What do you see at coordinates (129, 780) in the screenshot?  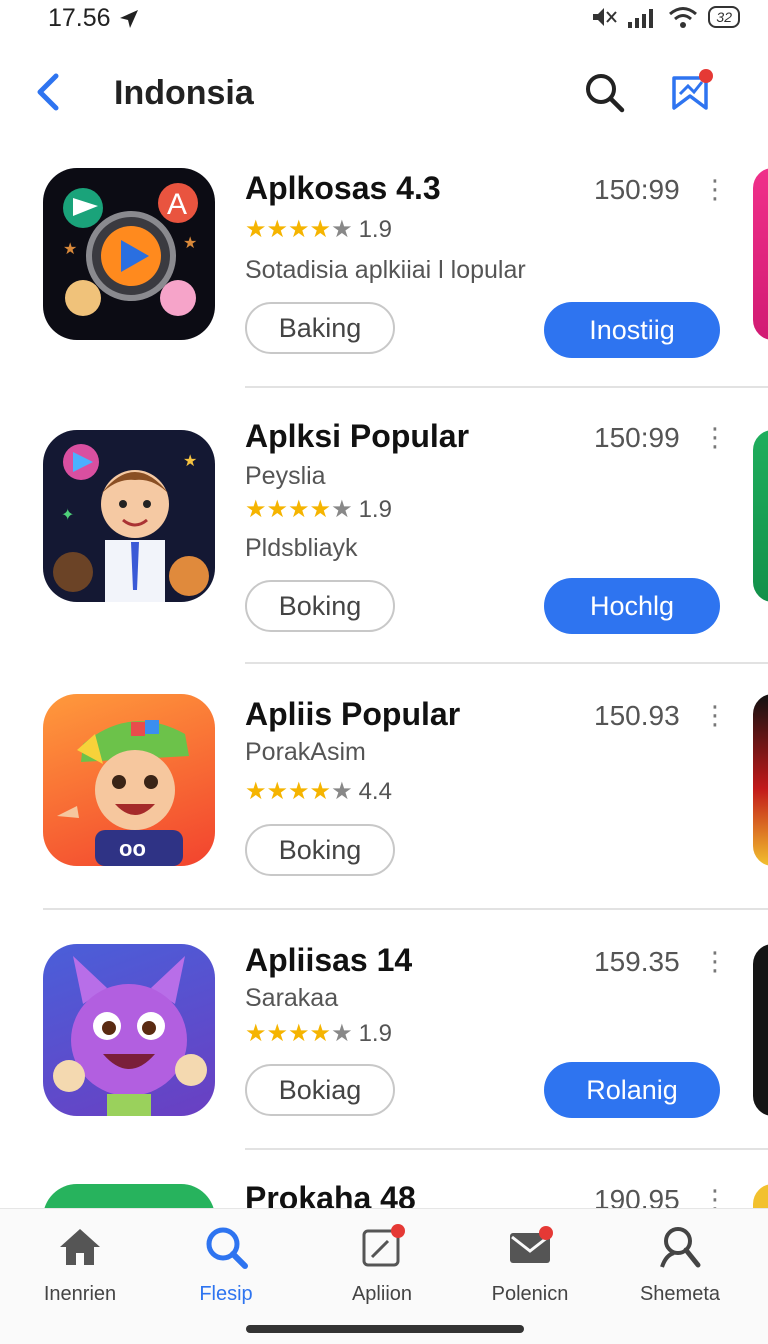 I see `app-icon: oo` at bounding box center [129, 780].